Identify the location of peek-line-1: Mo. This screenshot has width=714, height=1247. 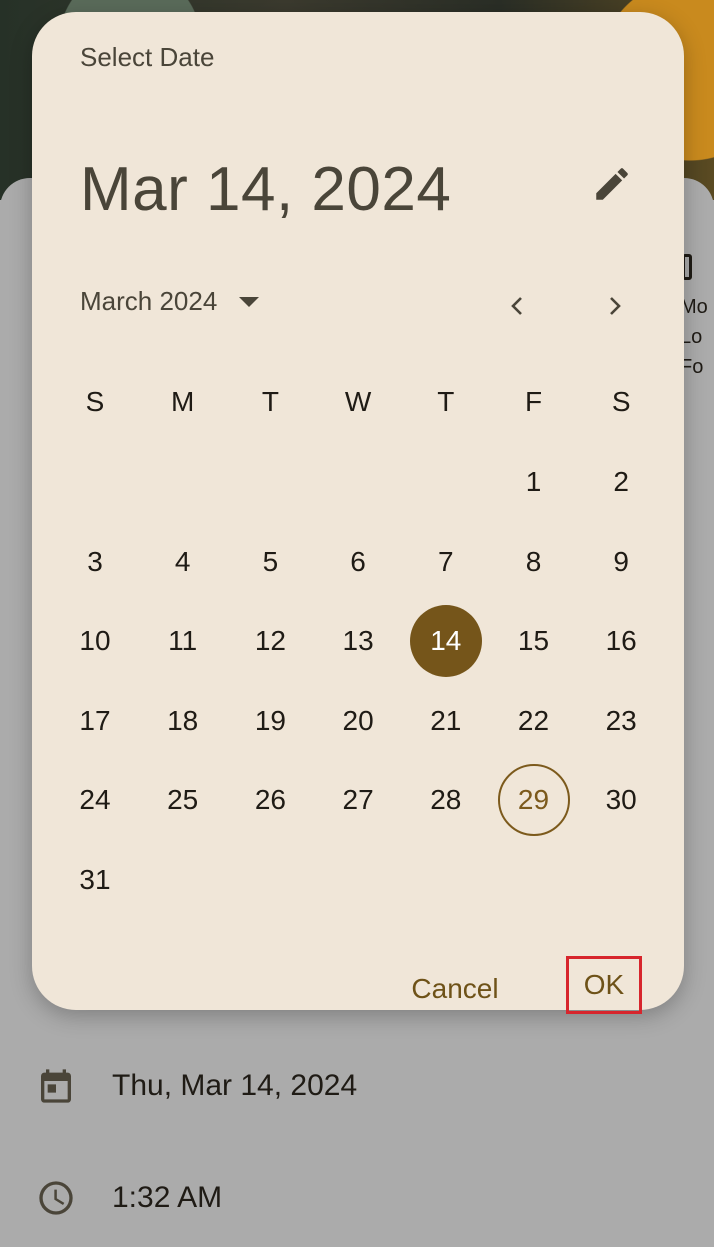
(694, 307).